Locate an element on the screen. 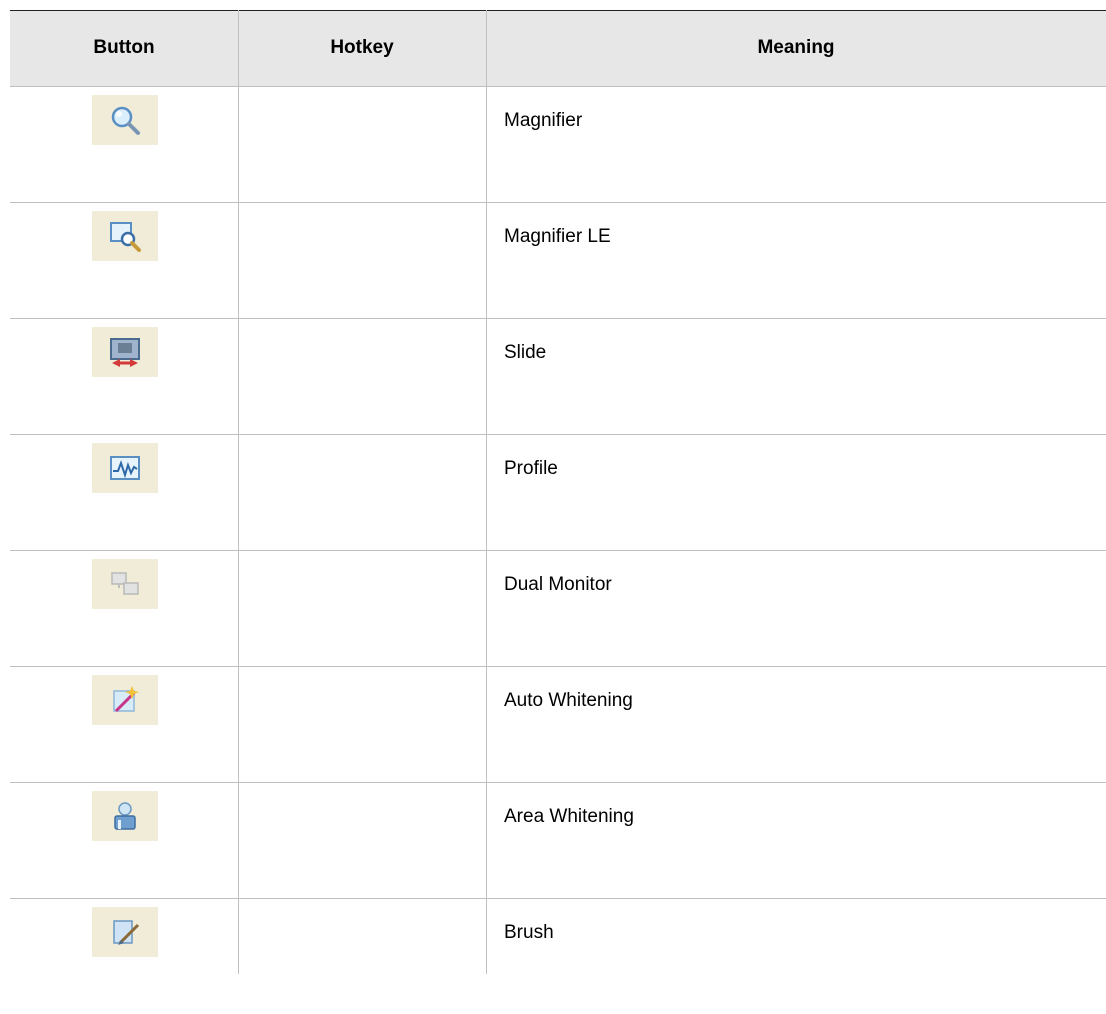  meaning-cell: Auto Whitening is located at coordinates (796, 724).